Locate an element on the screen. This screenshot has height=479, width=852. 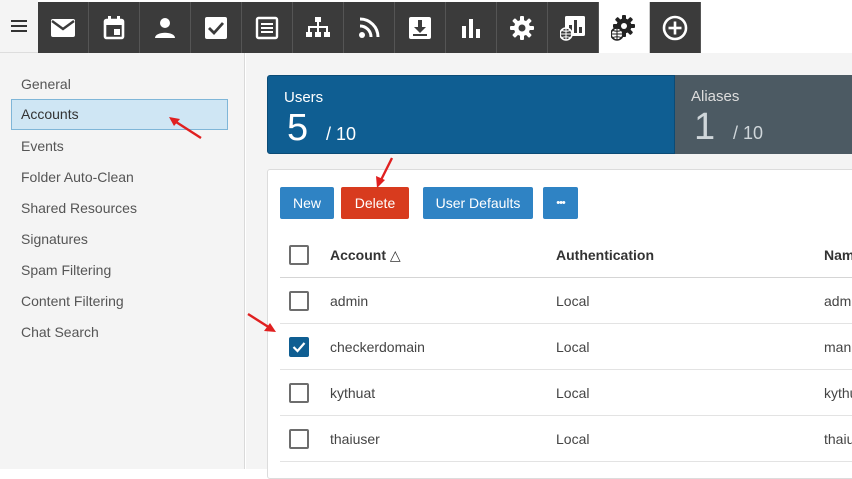
account-cell: thaiuser is located at coordinates (355, 439).